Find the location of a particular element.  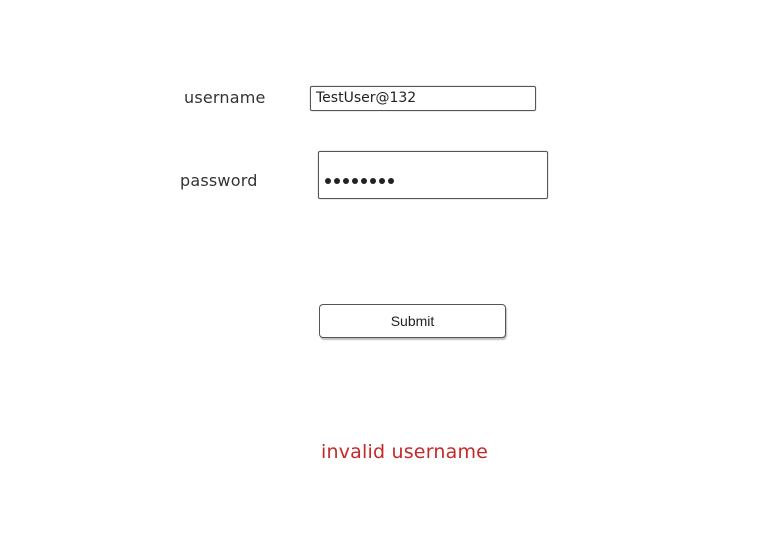

submit-button: Submit is located at coordinates (412, 321).